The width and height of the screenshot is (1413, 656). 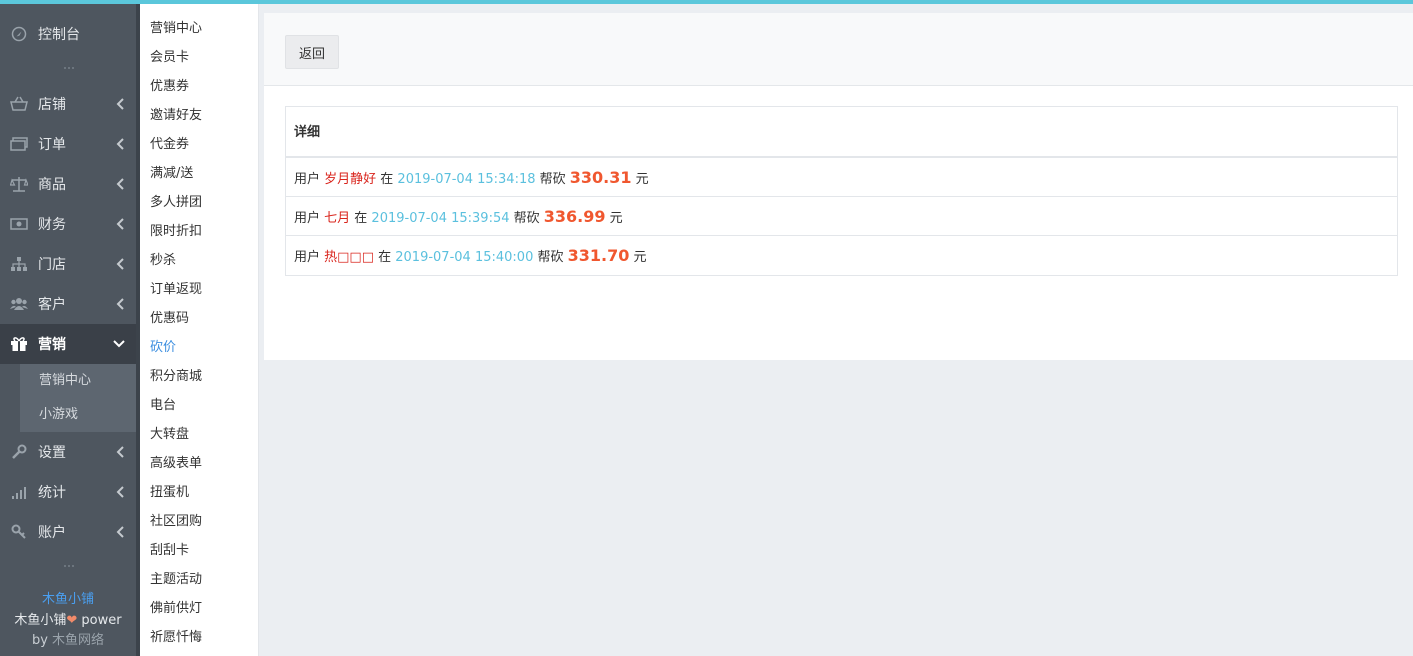 What do you see at coordinates (312, 52) in the screenshot?
I see `back-button: 返回` at bounding box center [312, 52].